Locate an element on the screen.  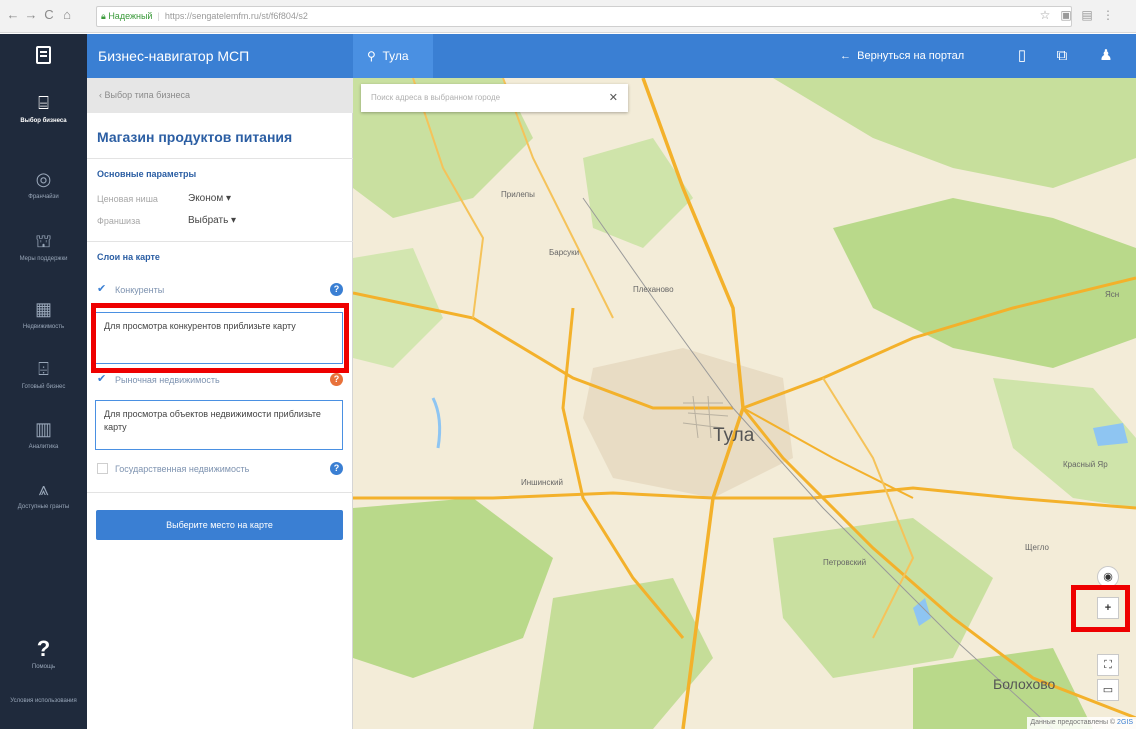
nav-item-realestate: ▦ Недвижимость is located at coordinates (43, 314).